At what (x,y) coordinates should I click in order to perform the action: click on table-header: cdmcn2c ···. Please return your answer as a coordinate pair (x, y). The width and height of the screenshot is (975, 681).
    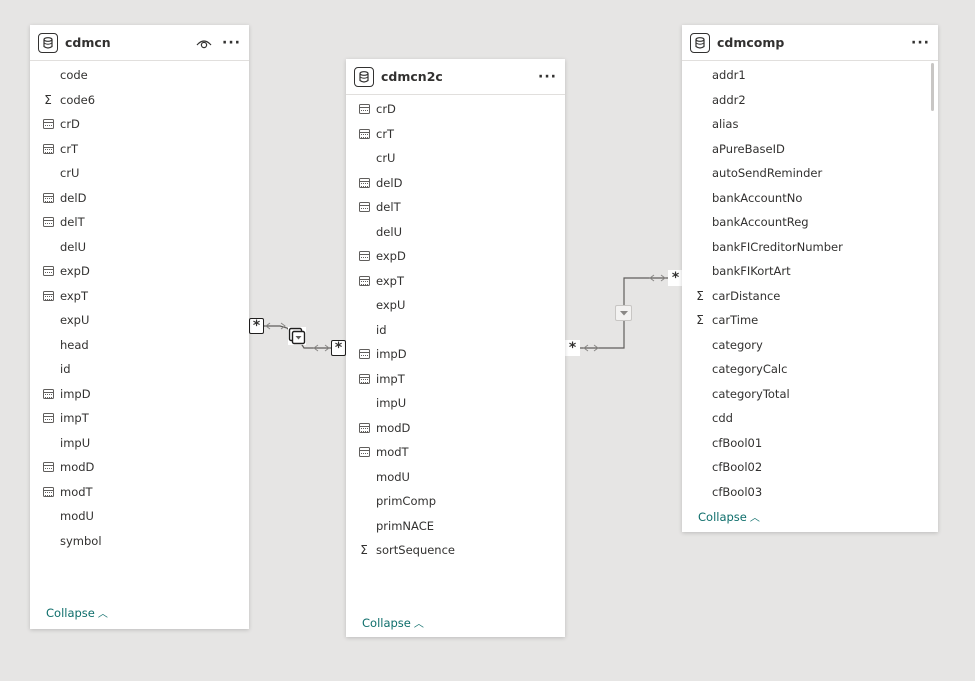
    Looking at the image, I should click on (455, 77).